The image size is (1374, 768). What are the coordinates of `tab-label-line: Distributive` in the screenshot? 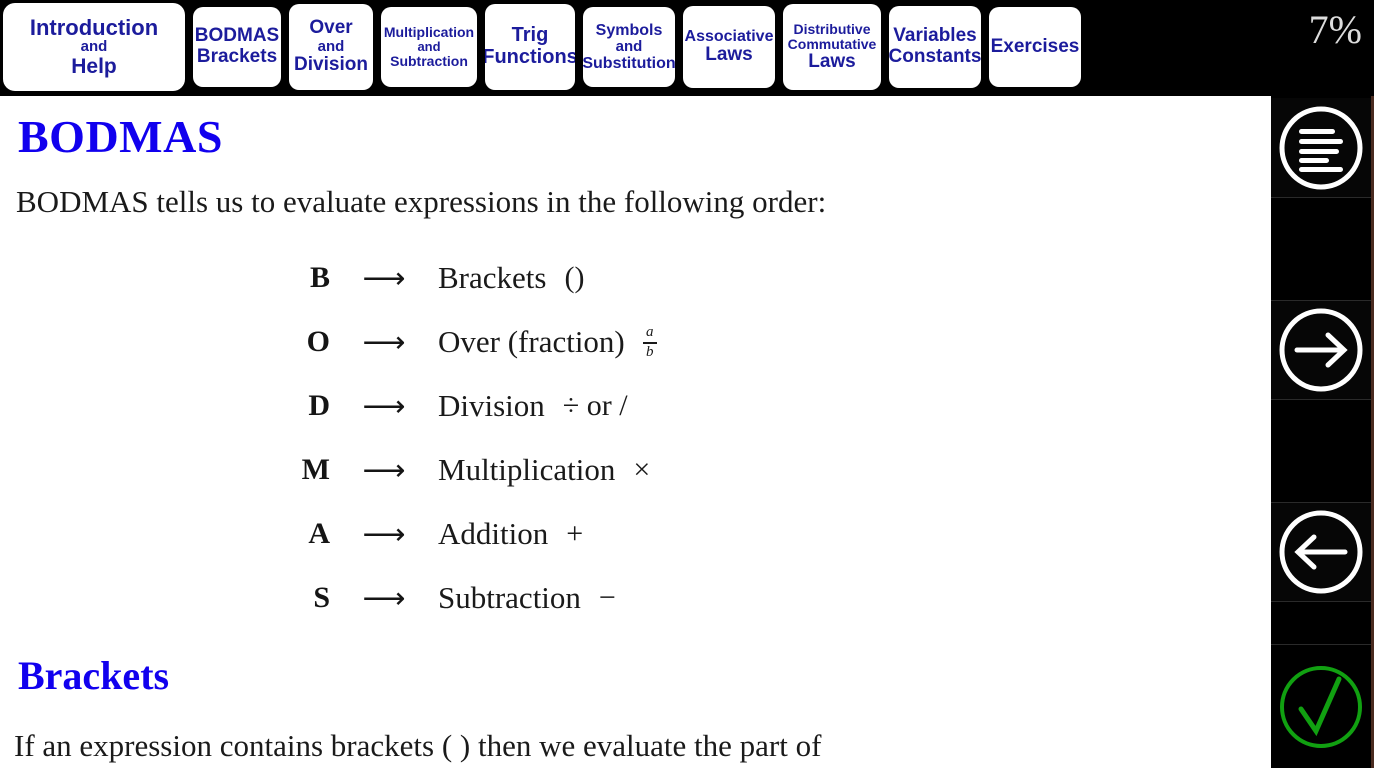 It's located at (832, 28).